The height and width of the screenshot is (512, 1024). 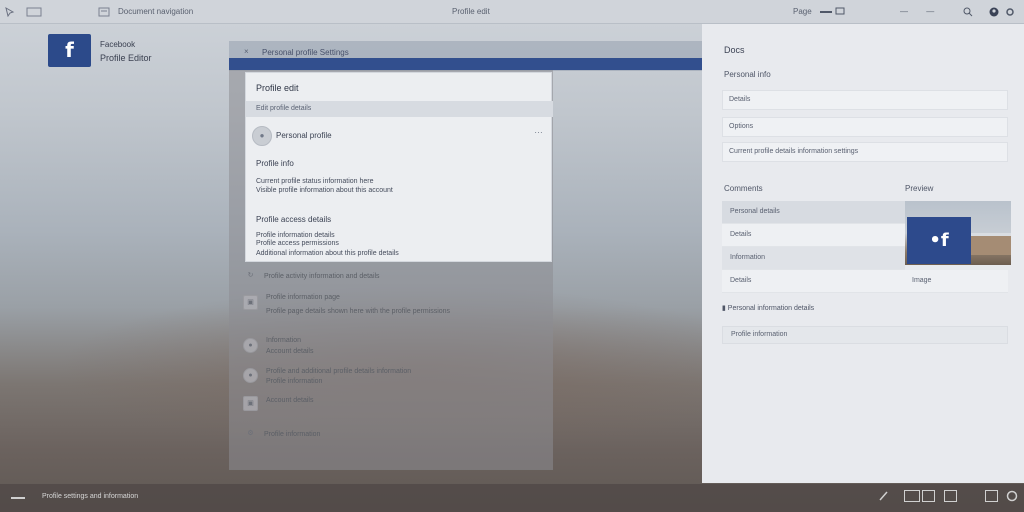 What do you see at coordinates (813, 235) in the screenshot?
I see `table-row: Details` at bounding box center [813, 235].